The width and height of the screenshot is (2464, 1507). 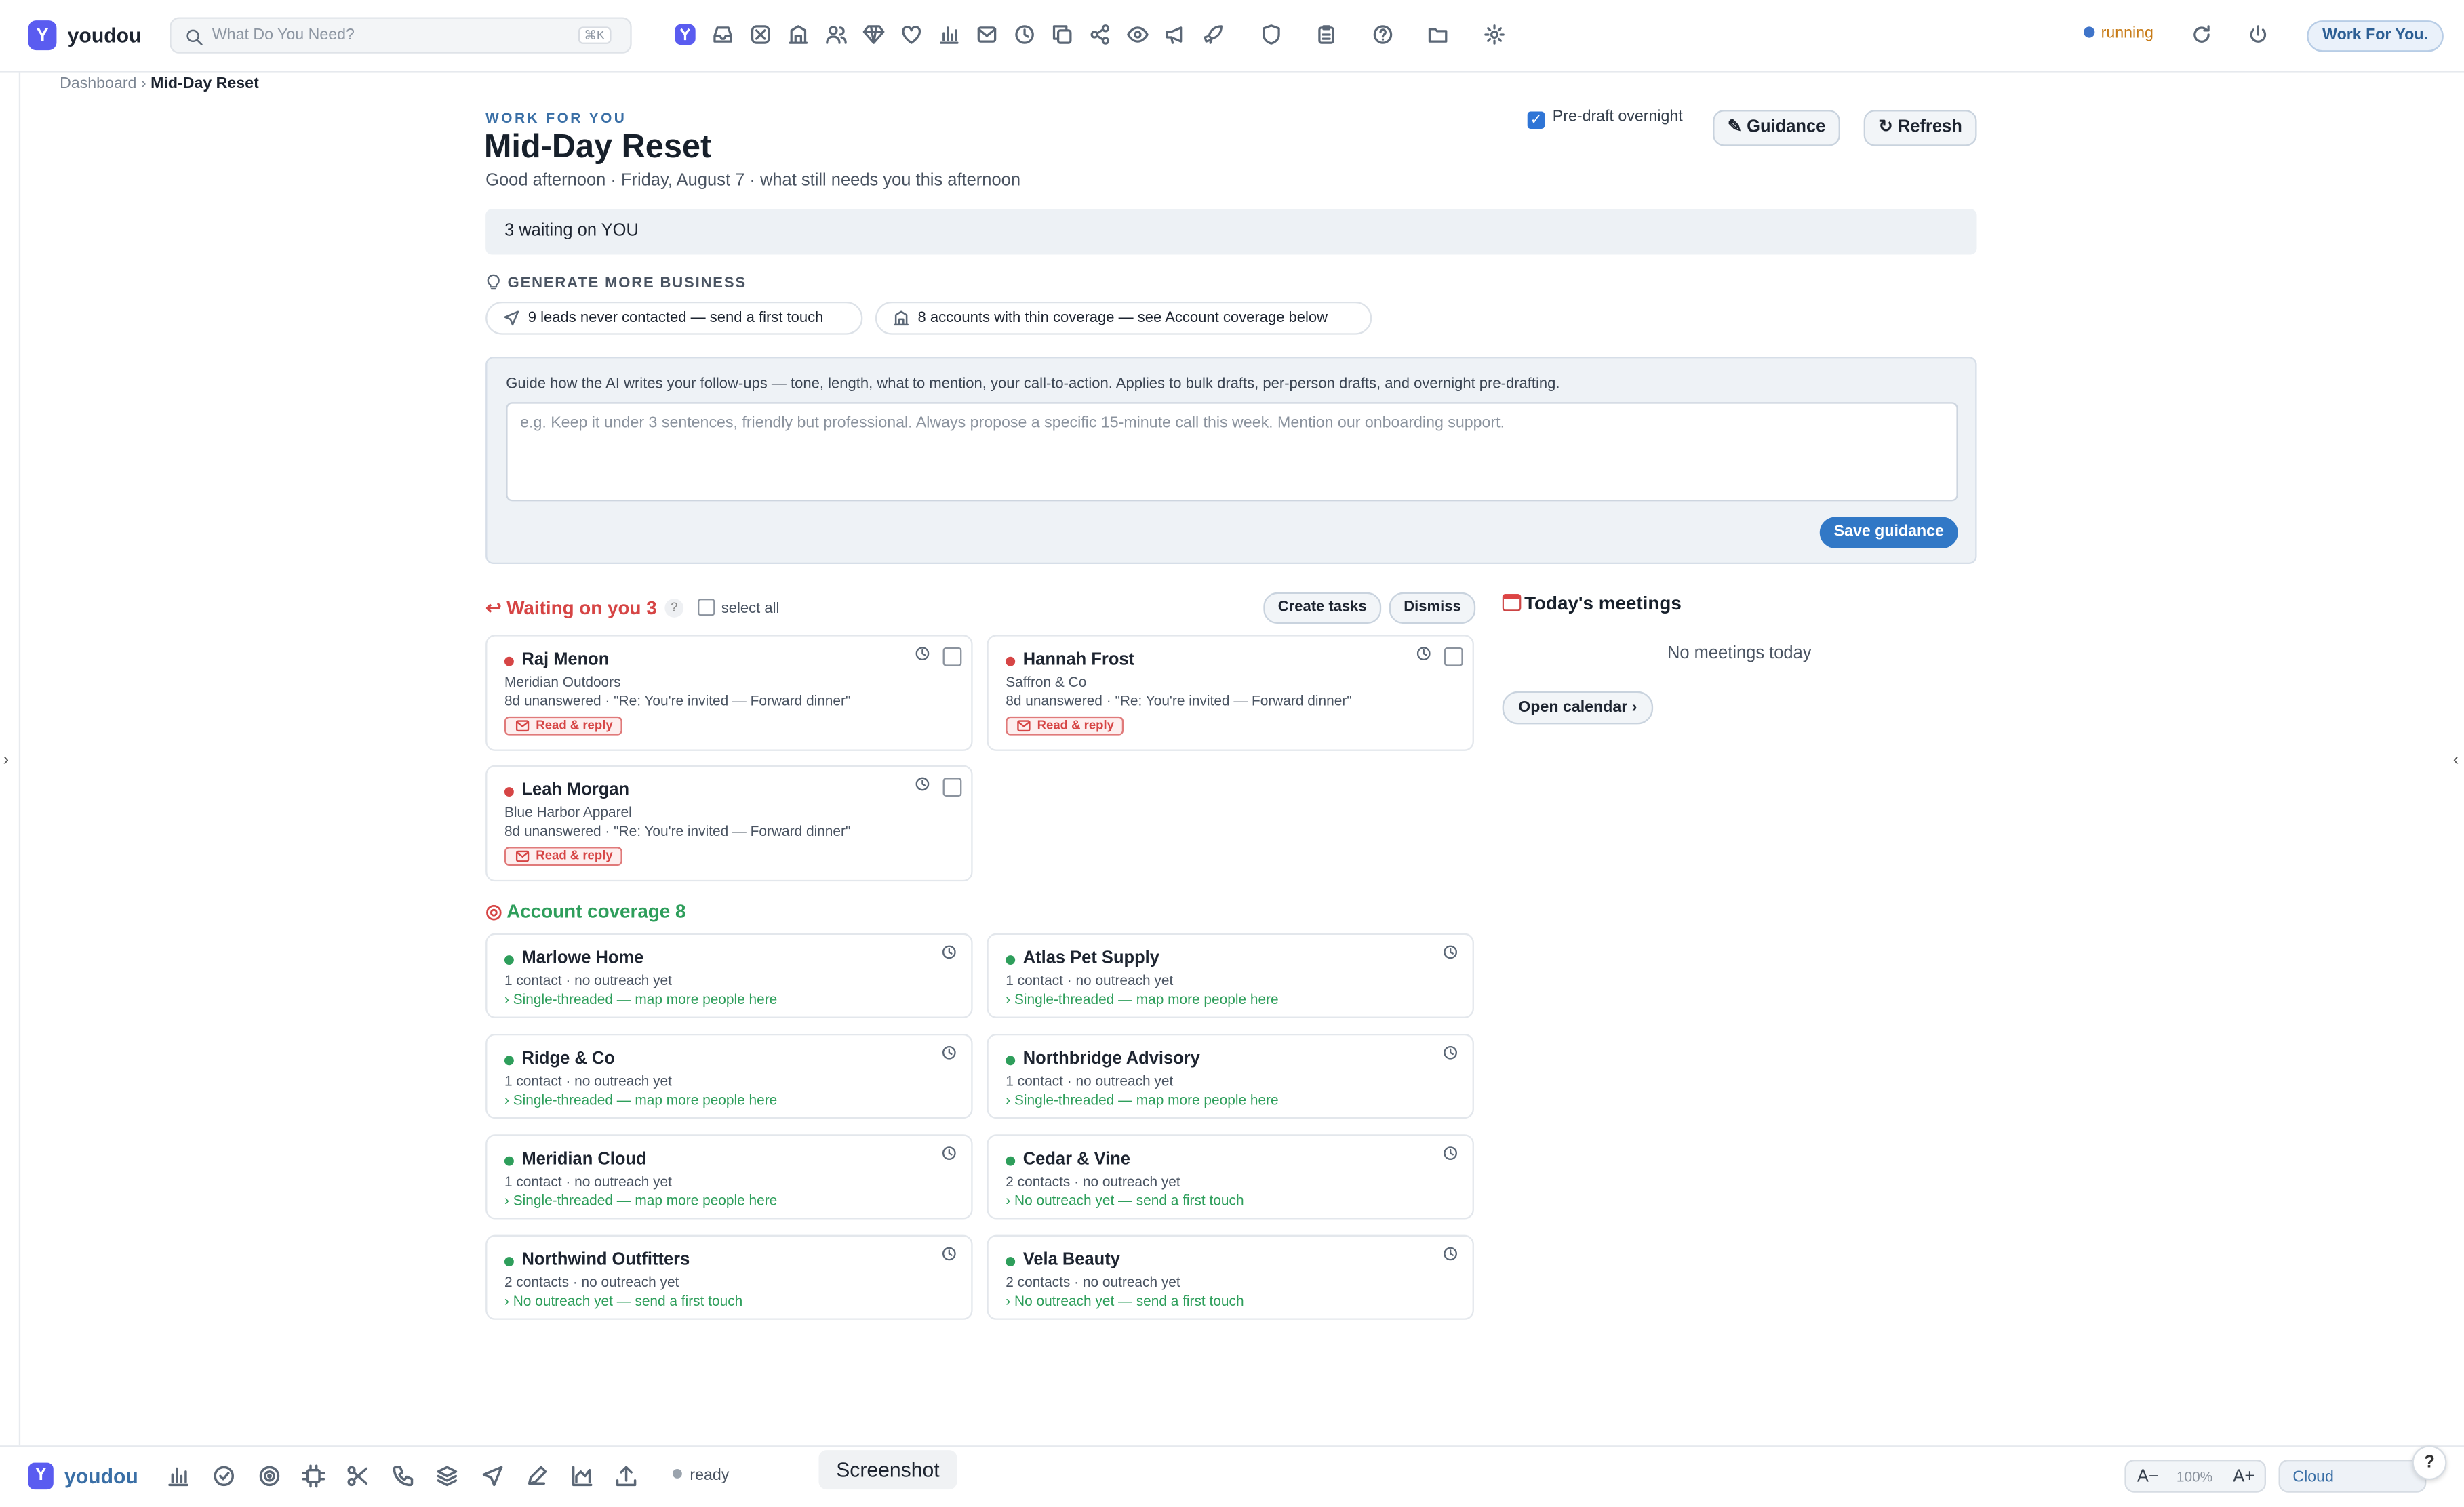 I want to click on account-name: Northwind Outfitters, so click(x=605, y=1260).